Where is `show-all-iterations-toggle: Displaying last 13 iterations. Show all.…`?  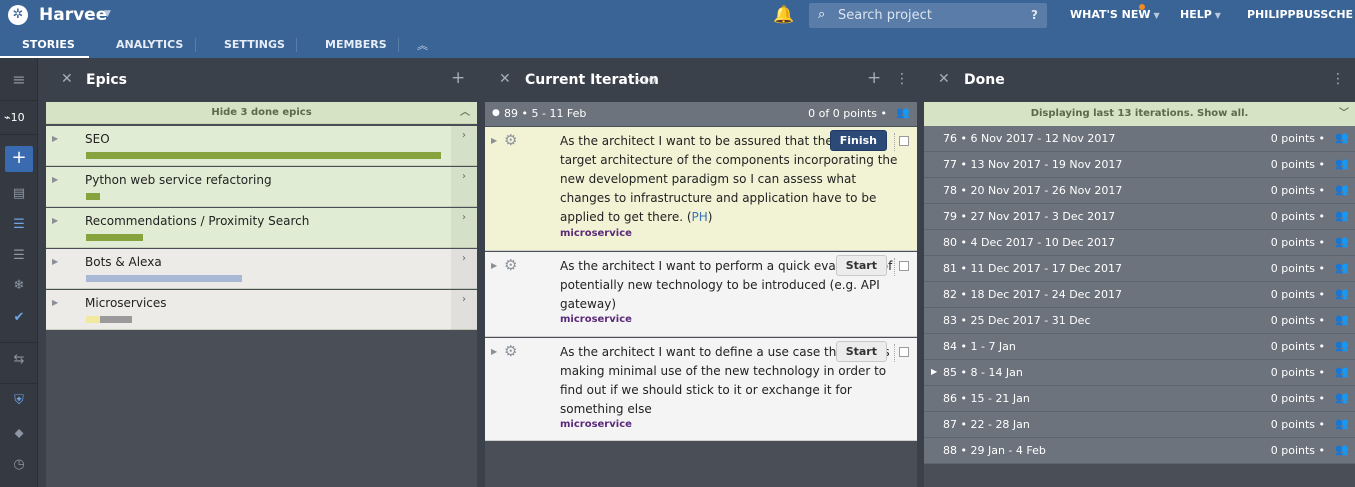 show-all-iterations-toggle: Displaying last 13 iterations. Show all.… is located at coordinates (1139, 114).